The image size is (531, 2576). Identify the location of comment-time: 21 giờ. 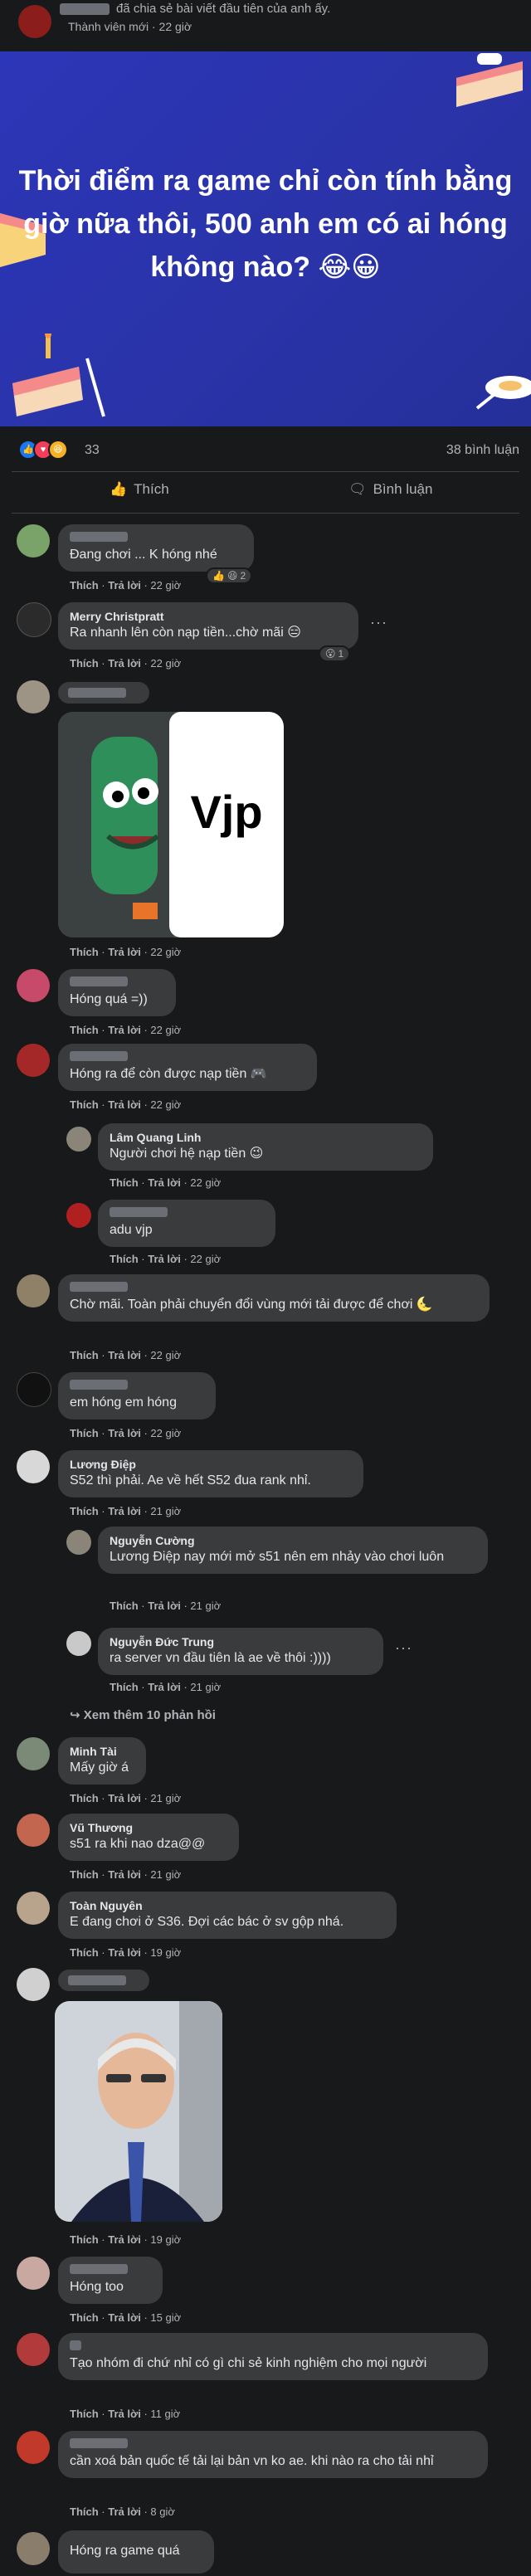
(166, 1511).